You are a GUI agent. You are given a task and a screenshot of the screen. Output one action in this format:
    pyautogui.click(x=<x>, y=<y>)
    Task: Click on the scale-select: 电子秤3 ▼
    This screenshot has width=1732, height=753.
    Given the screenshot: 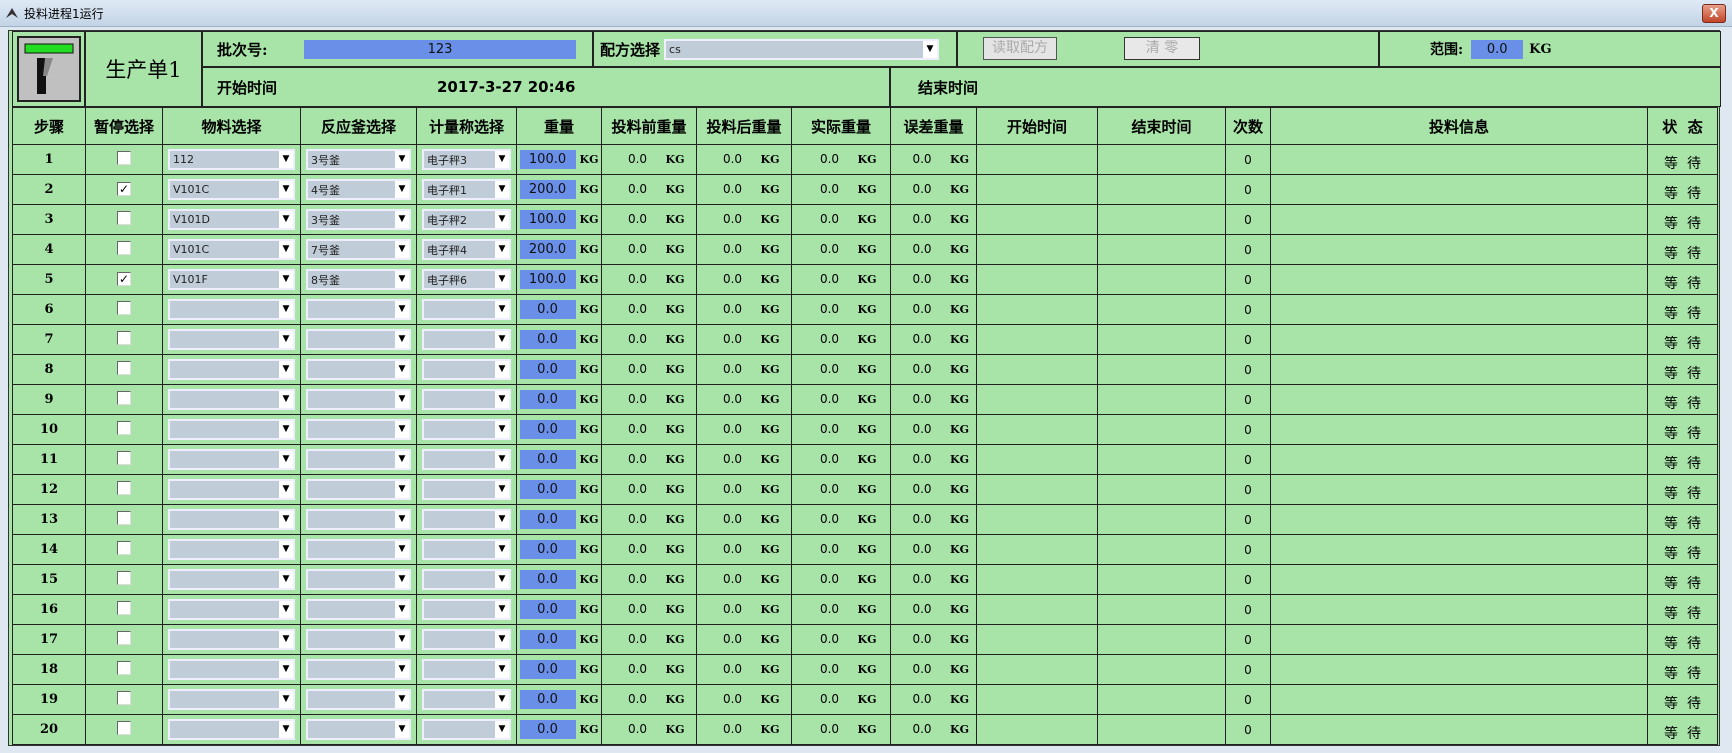 What is the action you would take?
    pyautogui.click(x=466, y=159)
    